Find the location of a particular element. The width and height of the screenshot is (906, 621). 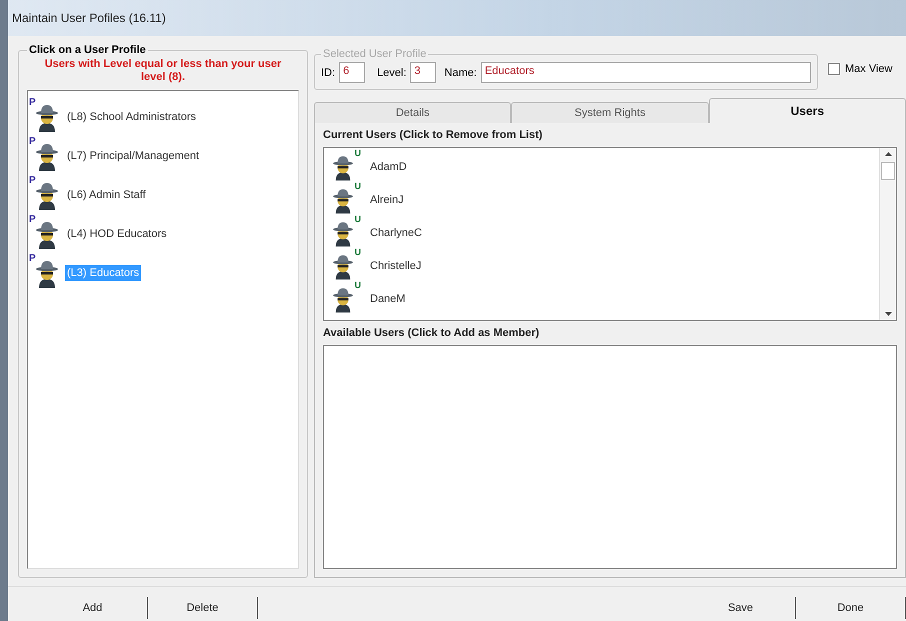

profile-label: (L7) Principal/Management is located at coordinates (133, 156).